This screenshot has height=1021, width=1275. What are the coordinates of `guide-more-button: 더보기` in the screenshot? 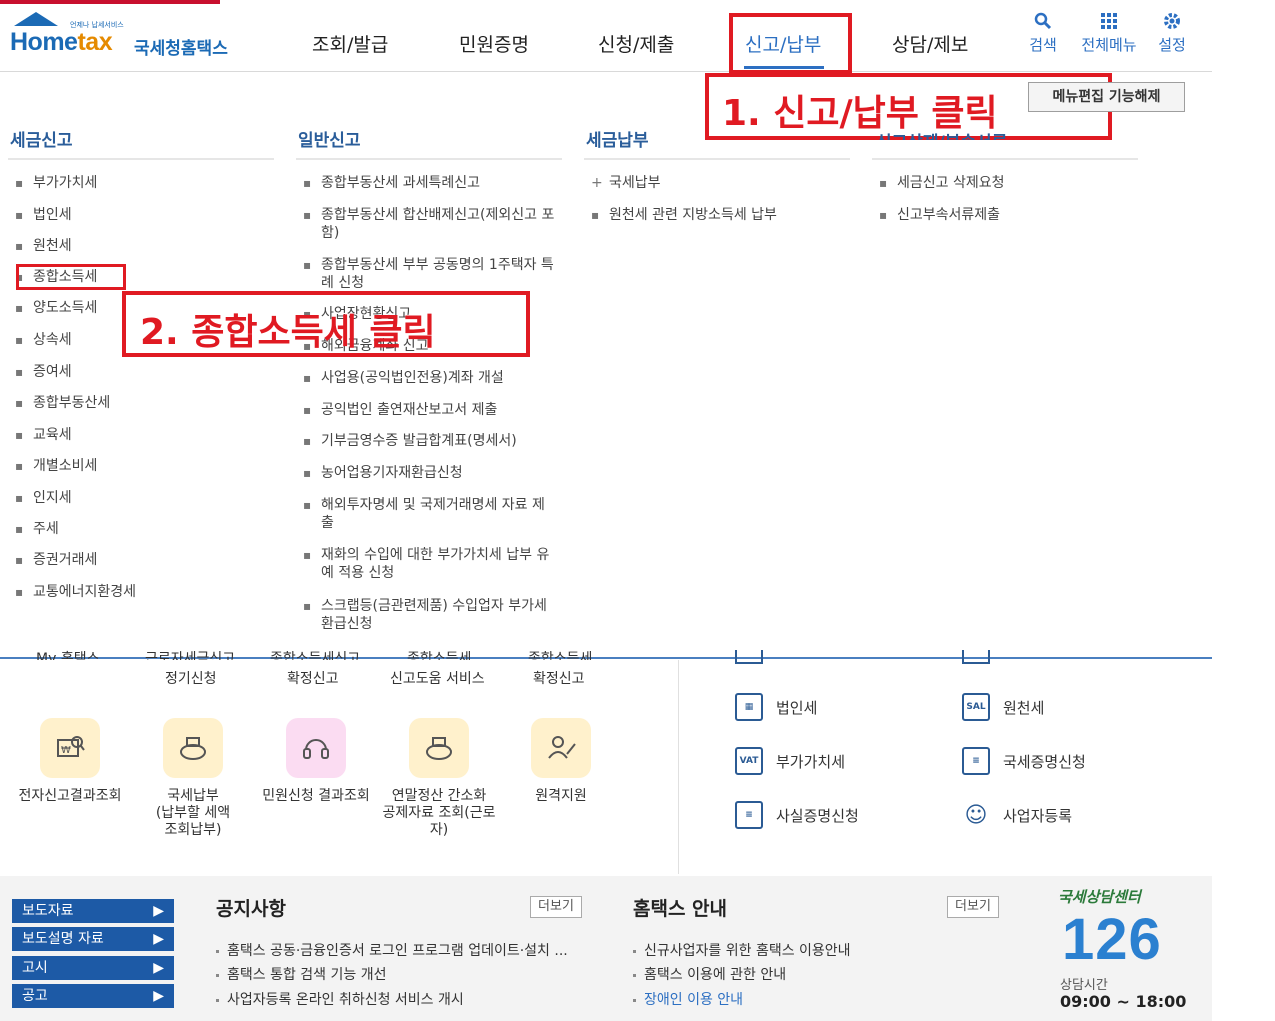 It's located at (973, 907).